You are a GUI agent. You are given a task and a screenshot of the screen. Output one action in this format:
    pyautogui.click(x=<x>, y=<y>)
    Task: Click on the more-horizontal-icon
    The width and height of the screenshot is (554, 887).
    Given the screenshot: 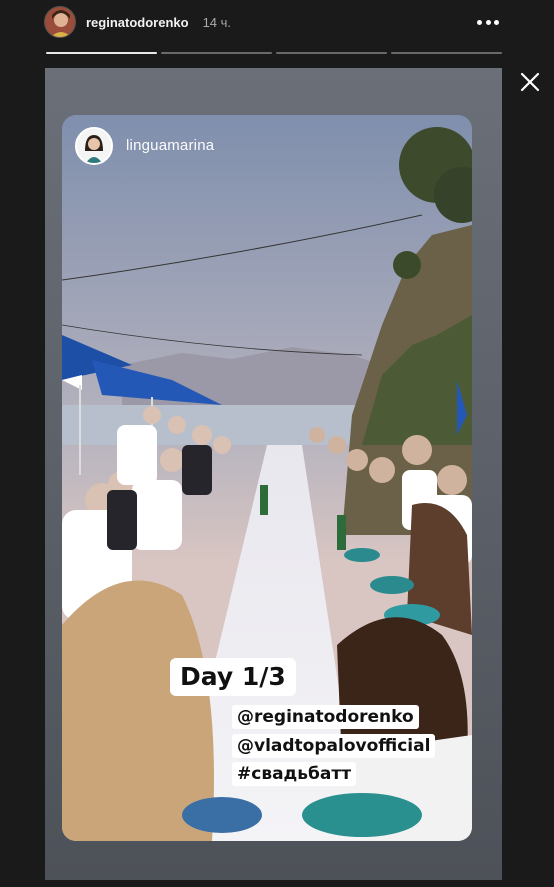 What is the action you would take?
    pyautogui.click(x=479, y=22)
    